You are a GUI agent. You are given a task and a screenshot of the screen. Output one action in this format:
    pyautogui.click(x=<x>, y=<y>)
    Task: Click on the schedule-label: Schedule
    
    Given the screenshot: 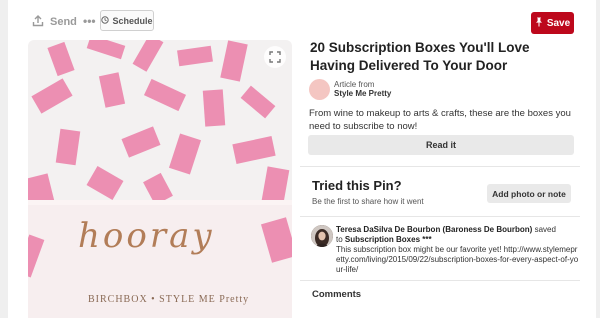 What is the action you would take?
    pyautogui.click(x=132, y=20)
    